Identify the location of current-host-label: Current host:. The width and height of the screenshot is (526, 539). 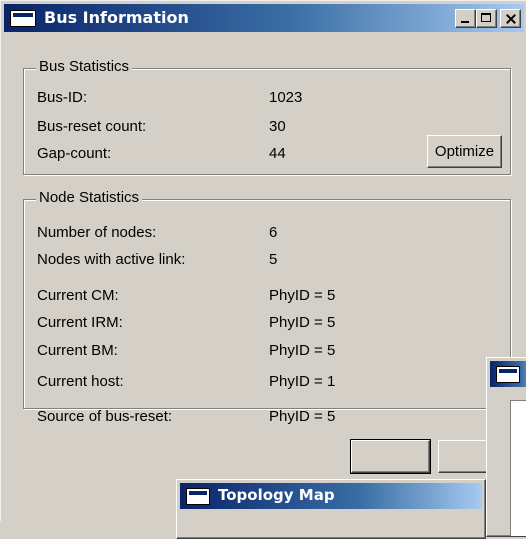
(80, 381).